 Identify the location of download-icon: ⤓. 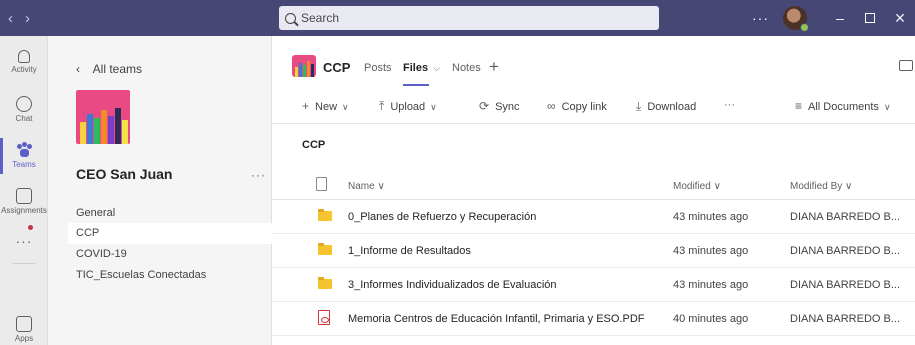
(639, 106).